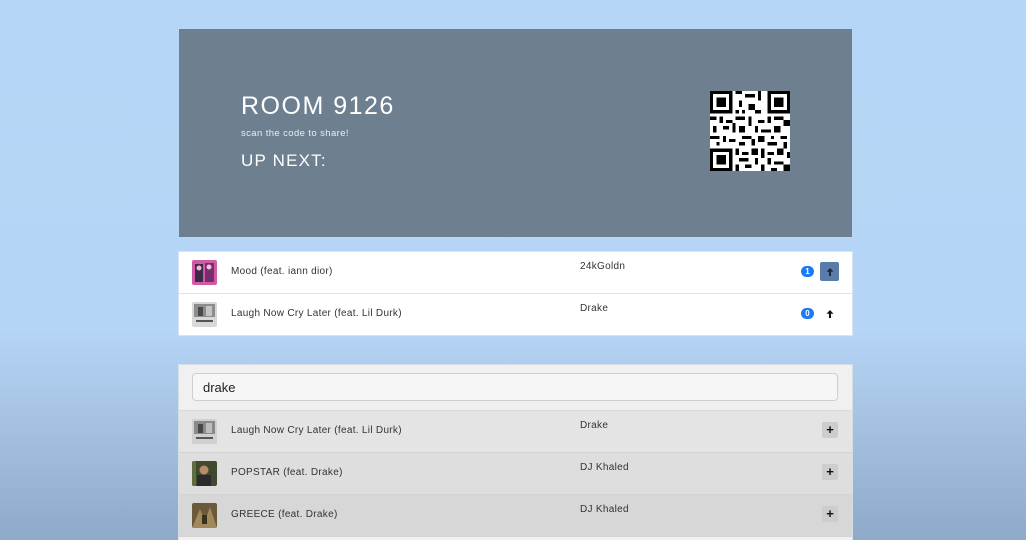 The height and width of the screenshot is (540, 1026). I want to click on song-title: GREECE (feat. Drake), so click(284, 514).